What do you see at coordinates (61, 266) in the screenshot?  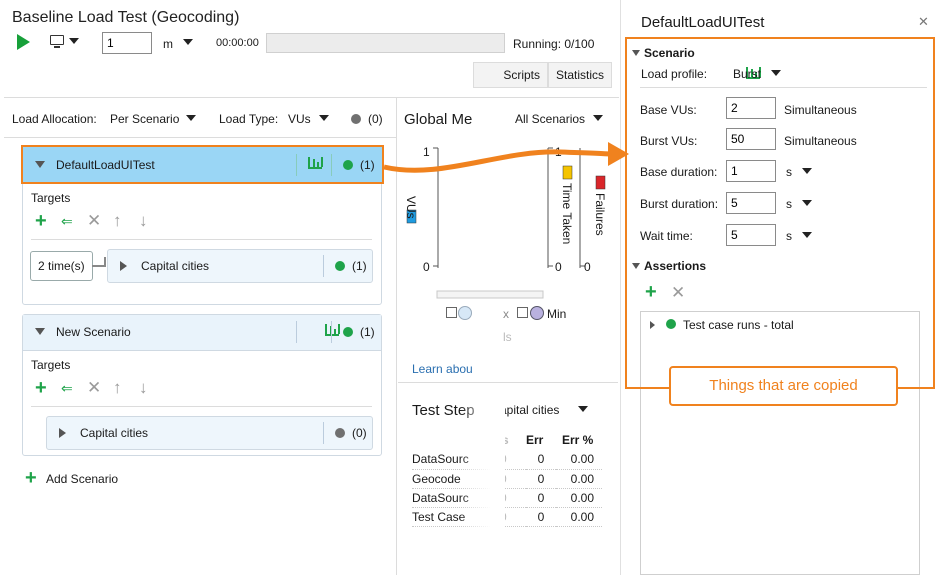 I see `repeat-times-box: 2 time(s)` at bounding box center [61, 266].